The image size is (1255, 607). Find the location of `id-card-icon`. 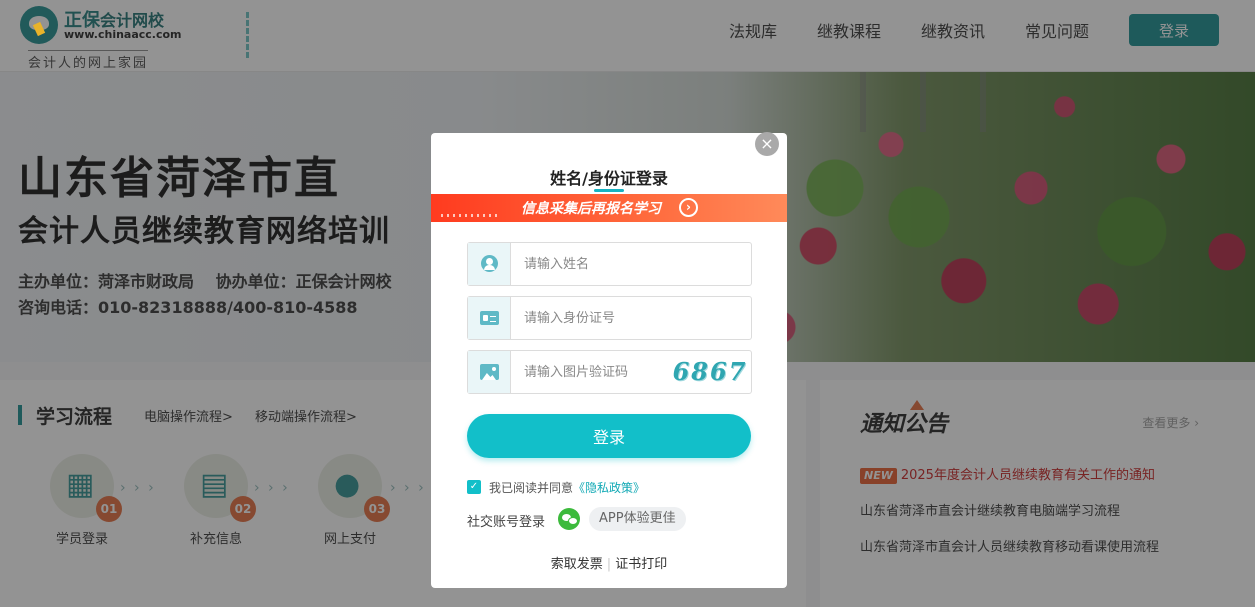

id-card-icon is located at coordinates (489, 318).